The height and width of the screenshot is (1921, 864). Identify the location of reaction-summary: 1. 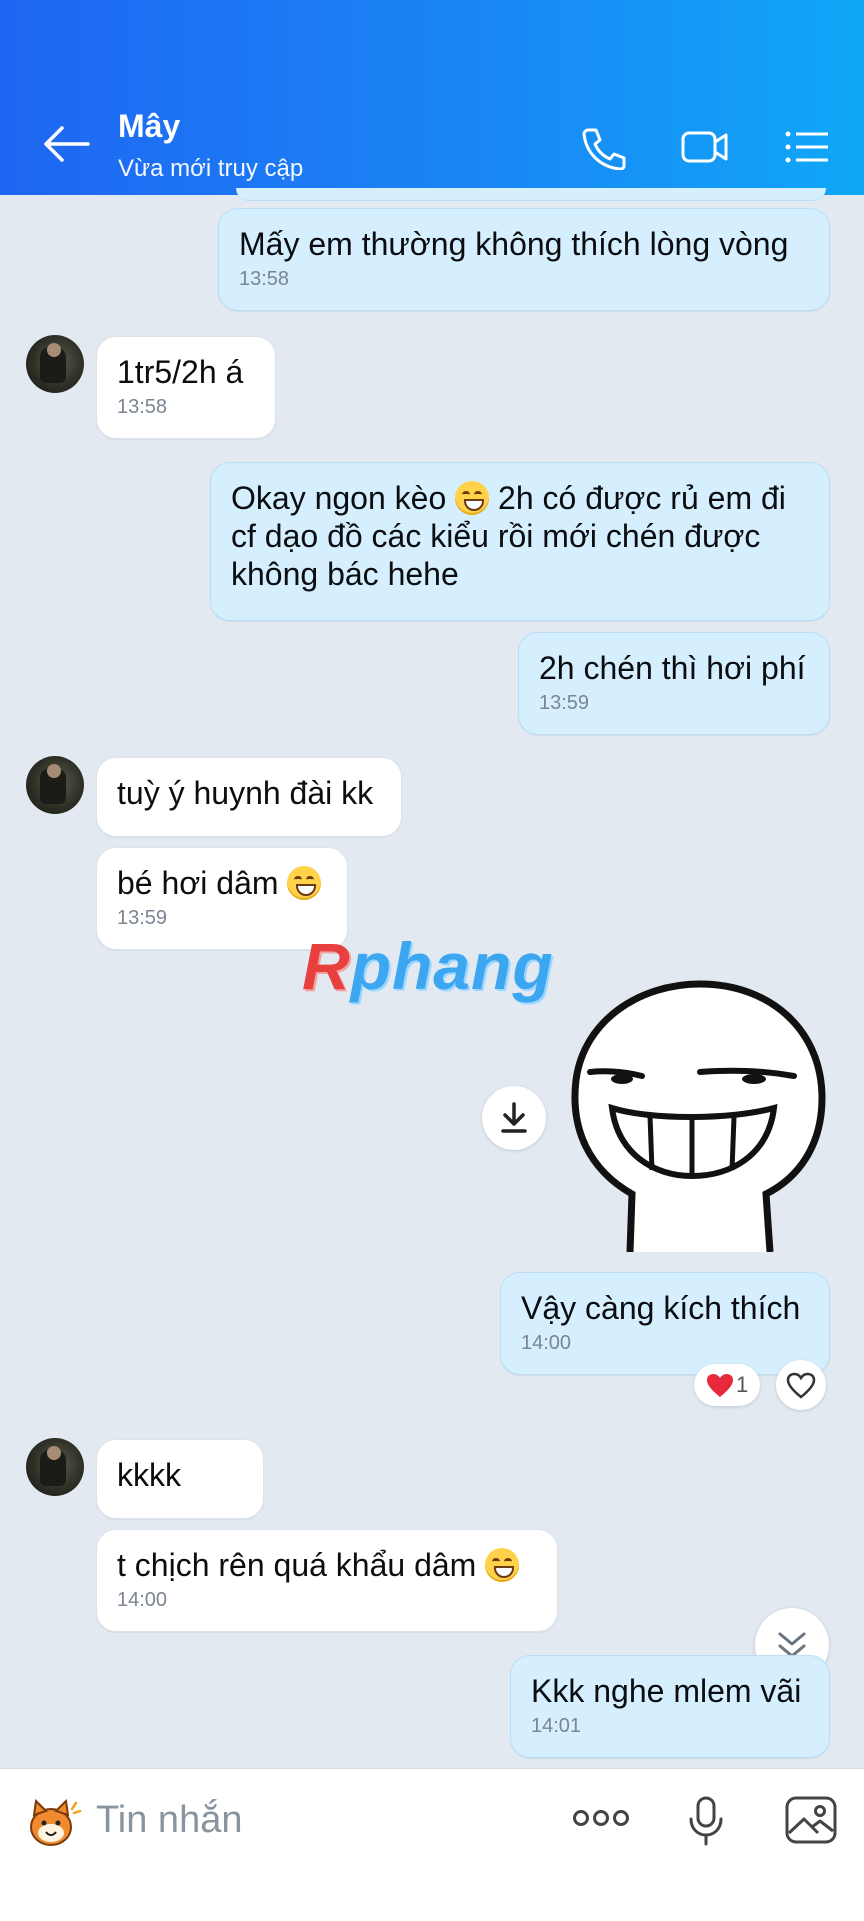
(727, 1385).